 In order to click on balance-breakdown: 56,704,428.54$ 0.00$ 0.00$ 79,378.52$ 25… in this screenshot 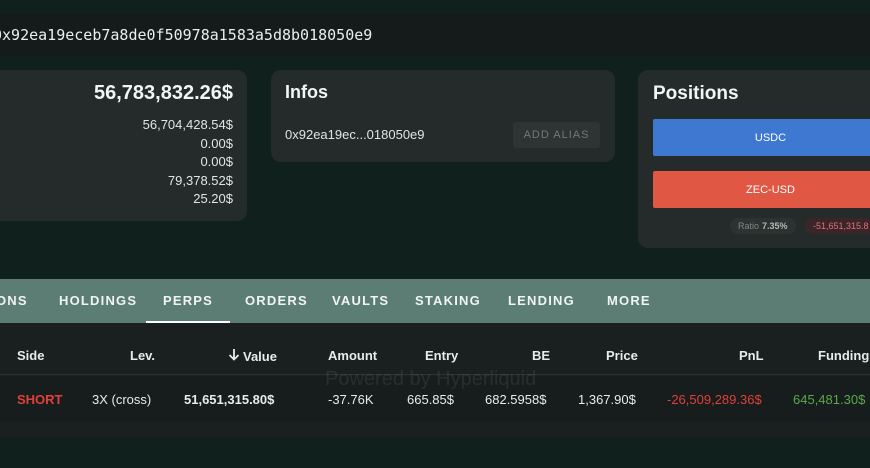, I will do `click(188, 162)`.